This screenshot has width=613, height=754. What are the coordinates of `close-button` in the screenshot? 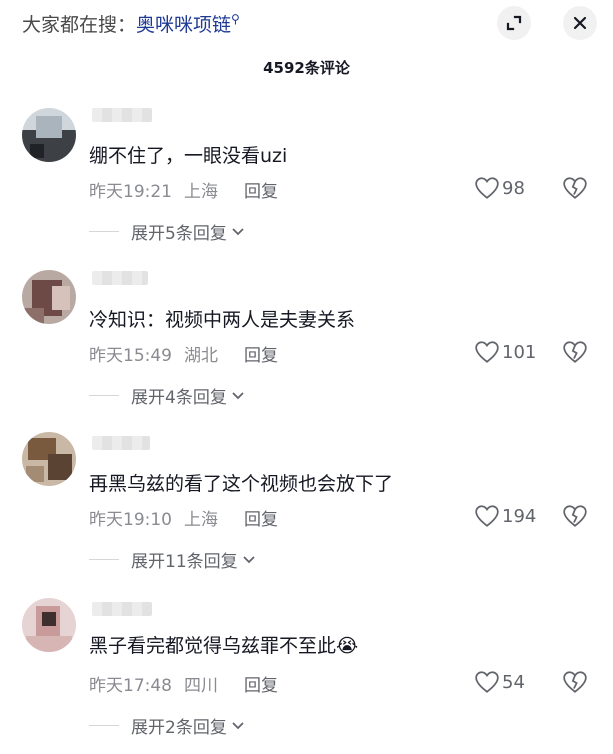 It's located at (580, 23).